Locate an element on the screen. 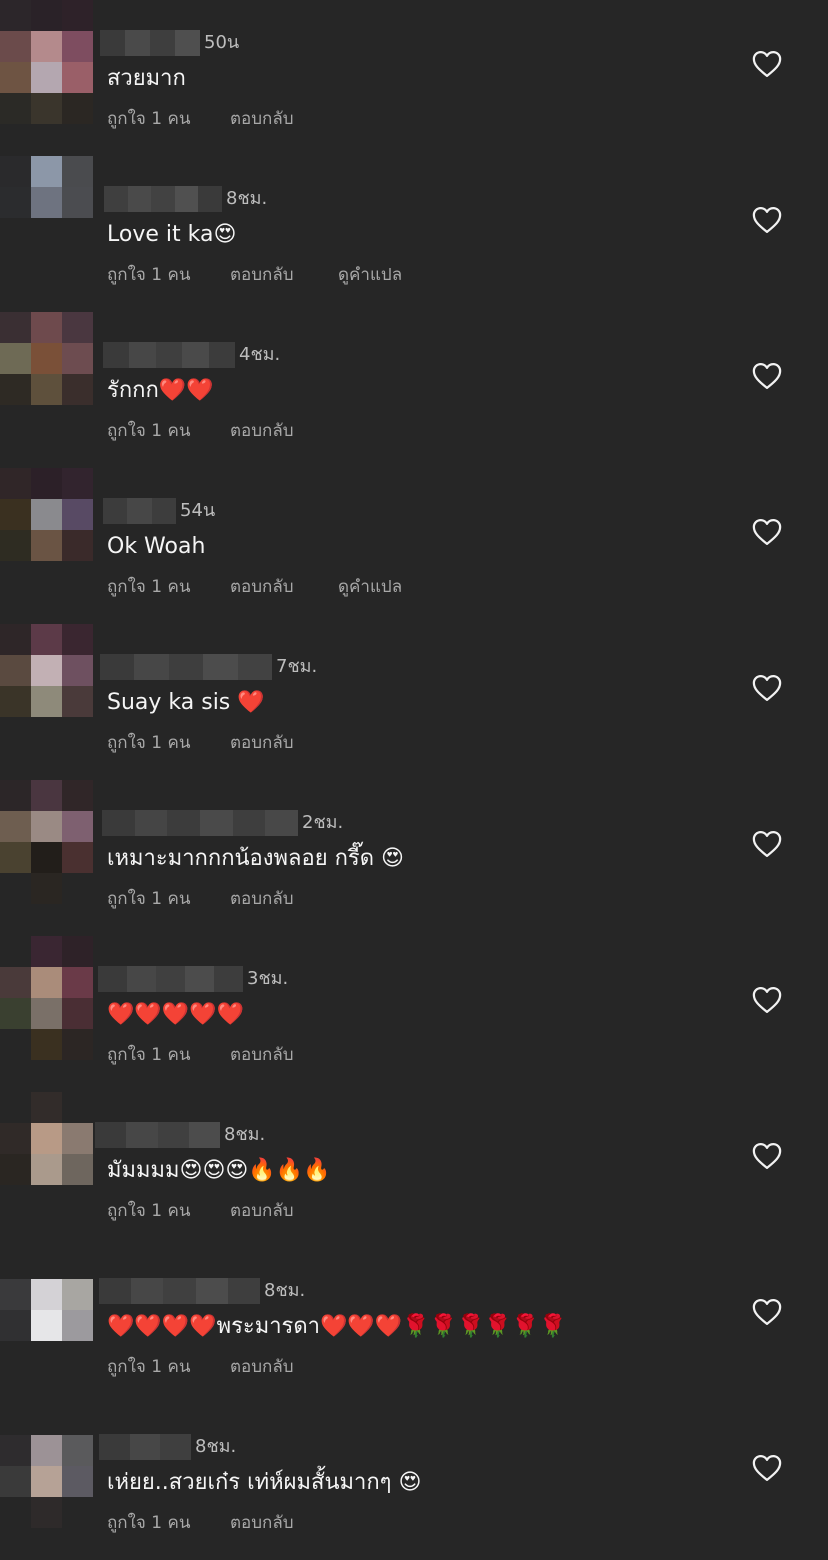  comment-time: 4ชม. is located at coordinates (260, 354).